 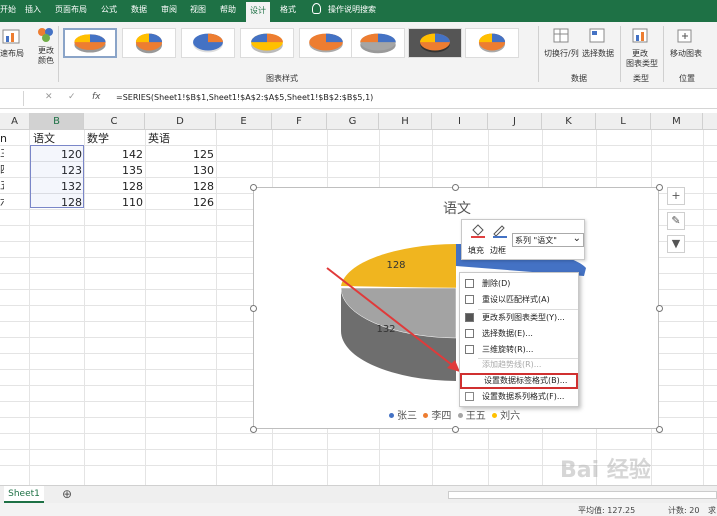 What do you see at coordinates (684, 510) in the screenshot?
I see `status-count: 计数: 20` at bounding box center [684, 510].